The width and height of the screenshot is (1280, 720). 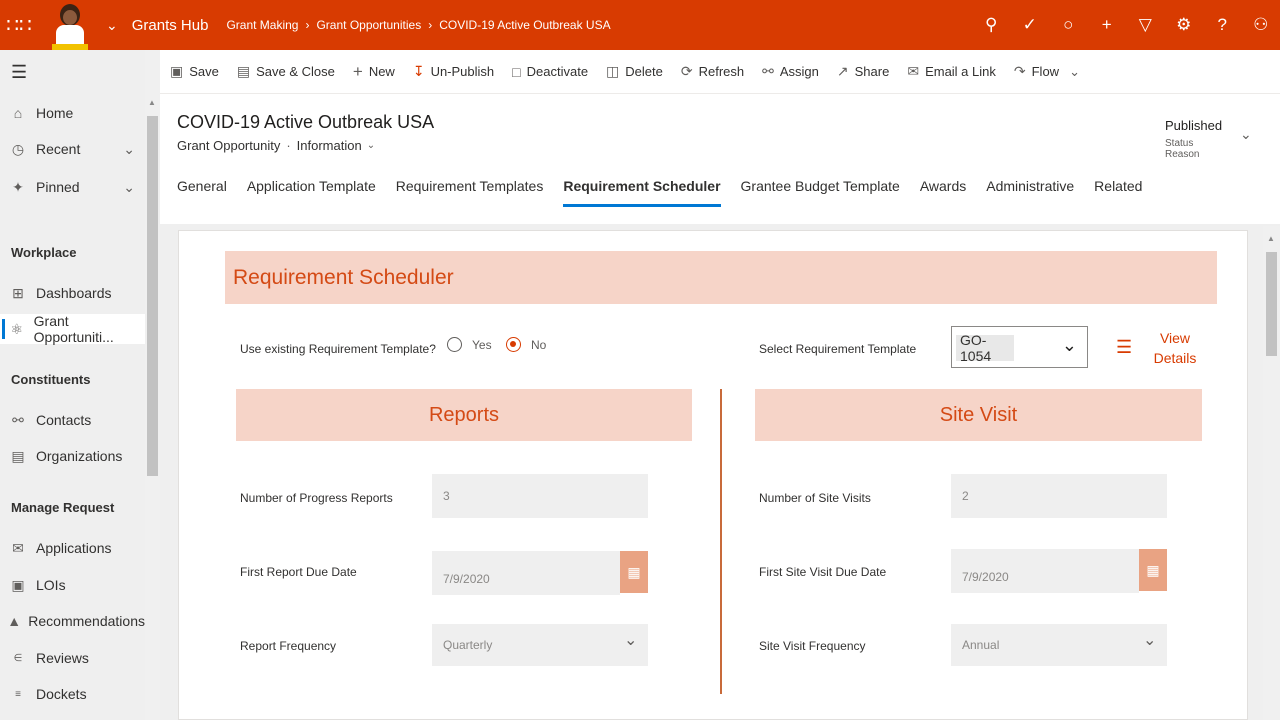 I want to click on user-icon: ⚇, so click(x=1261, y=25).